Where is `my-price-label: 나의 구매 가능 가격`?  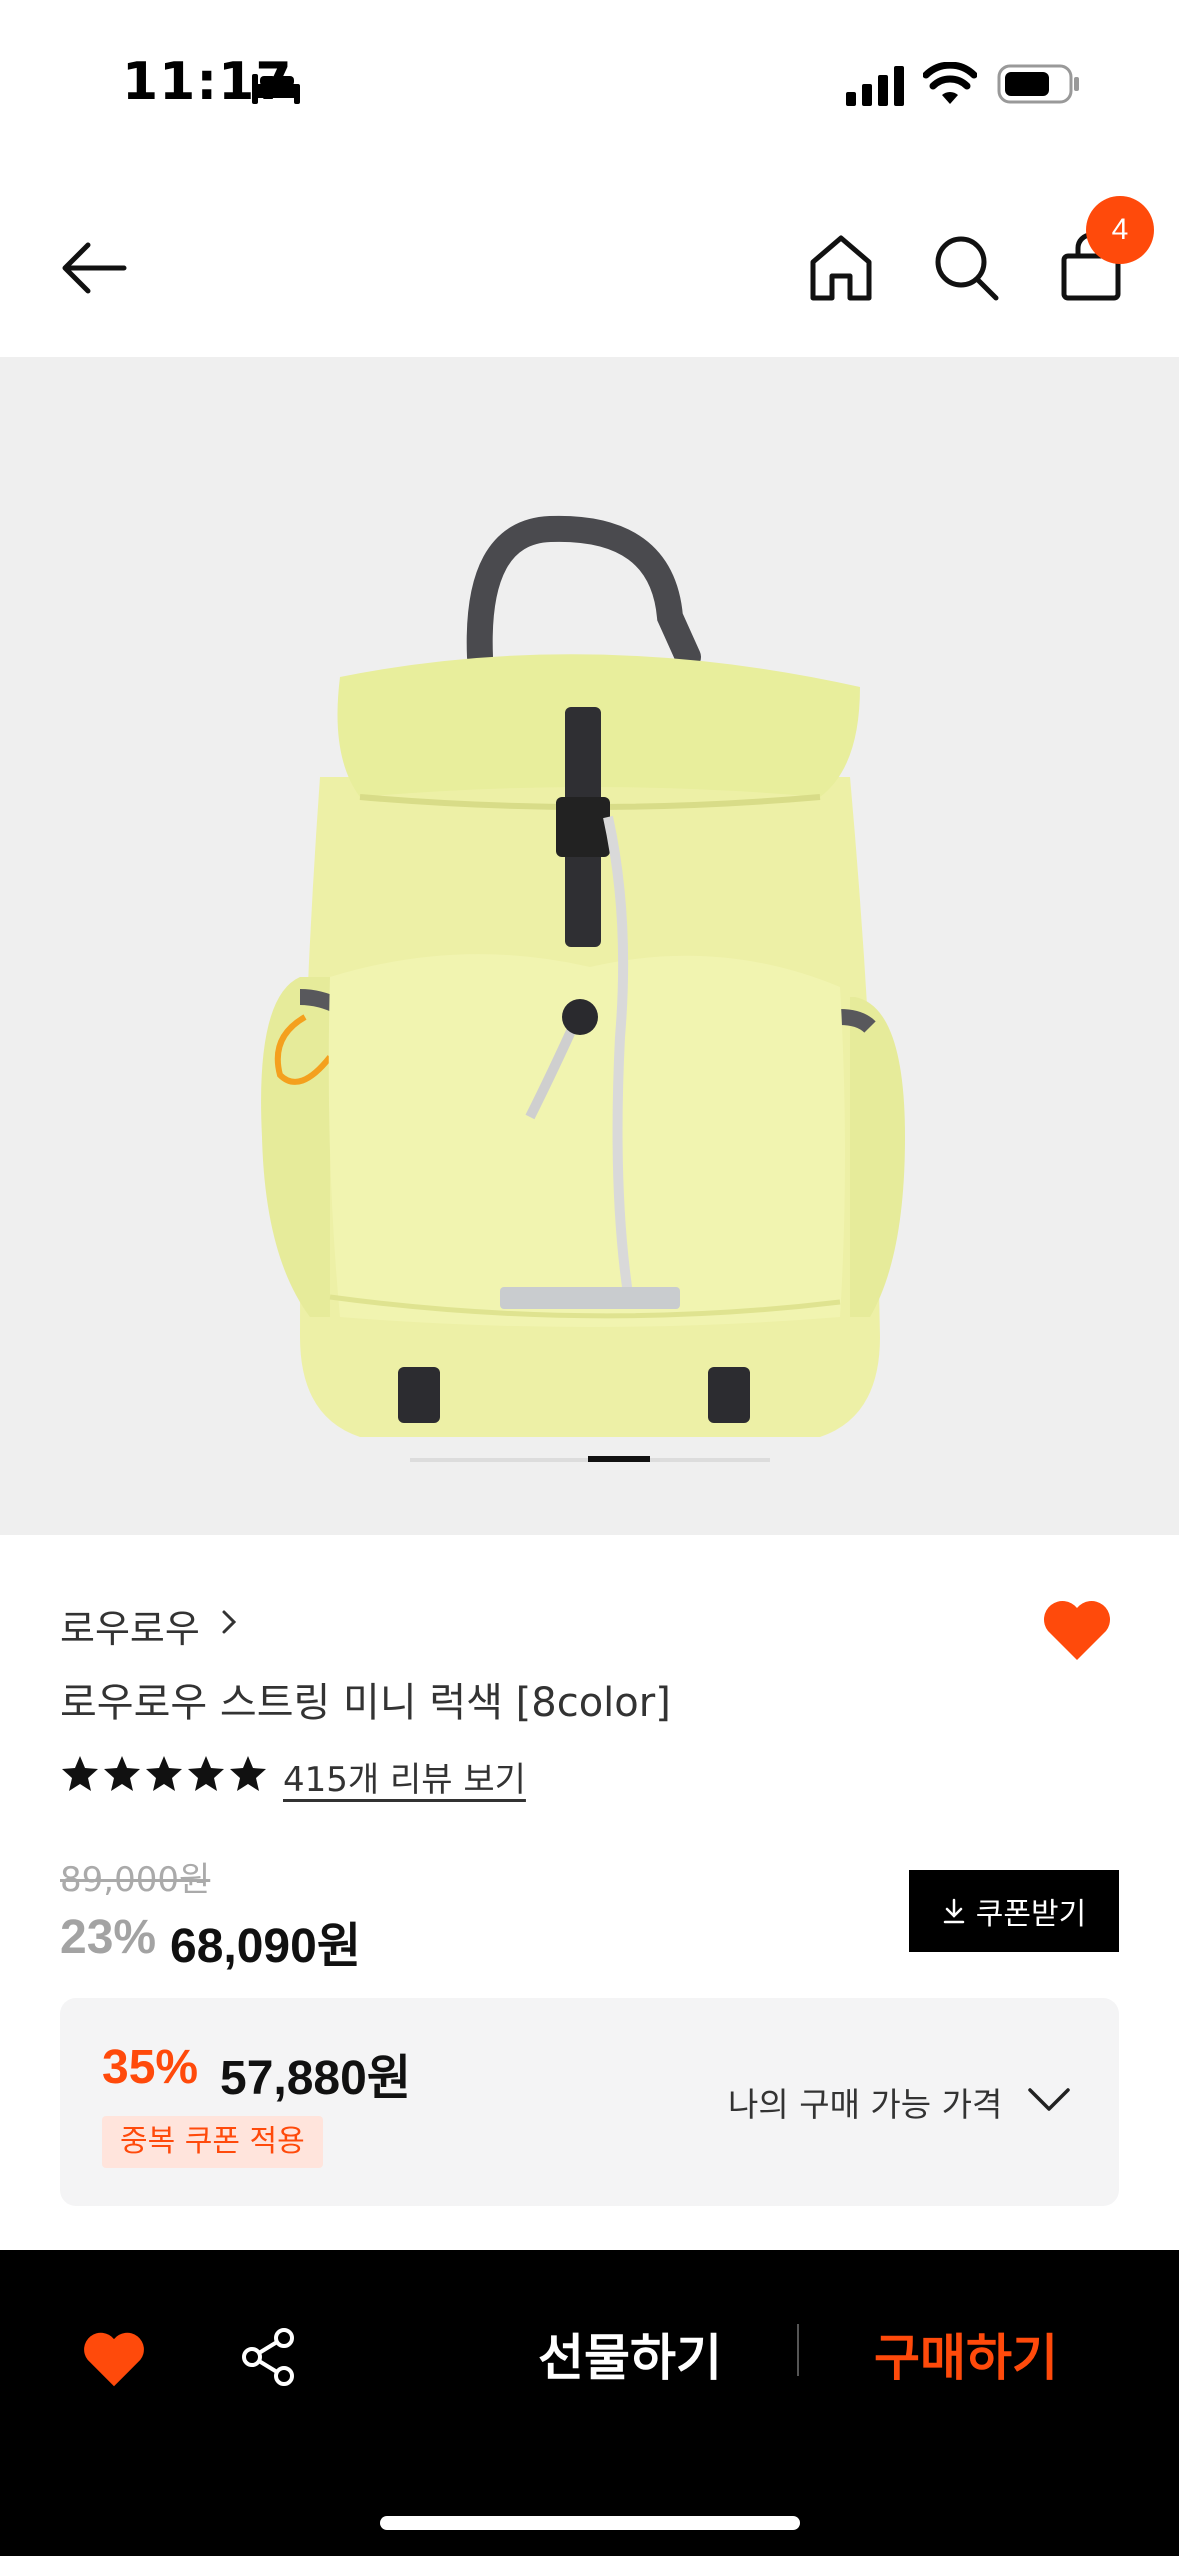 my-price-label: 나의 구매 가능 가격 is located at coordinates (865, 2104).